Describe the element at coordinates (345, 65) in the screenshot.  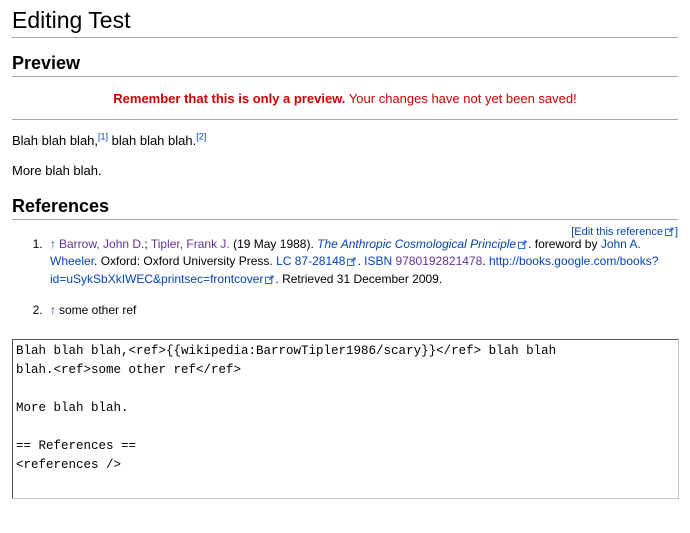
I see `preview-heading: Preview` at that location.